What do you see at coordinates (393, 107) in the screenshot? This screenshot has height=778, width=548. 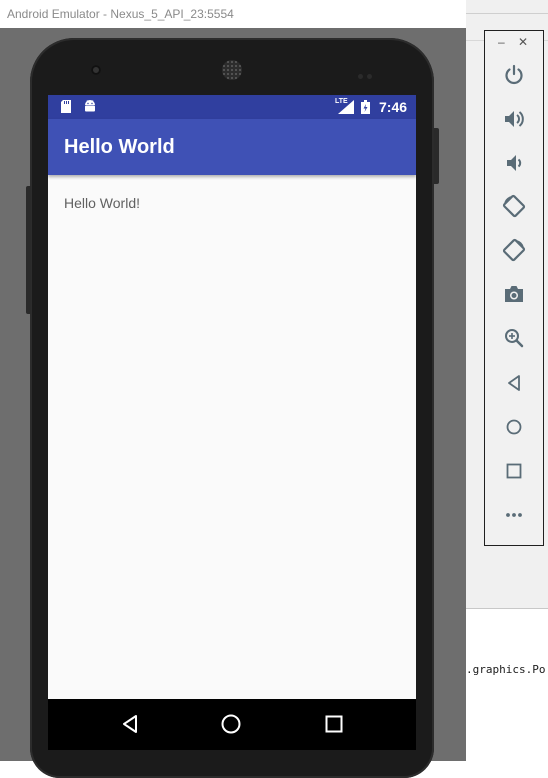 I see `status-time: 7:46` at bounding box center [393, 107].